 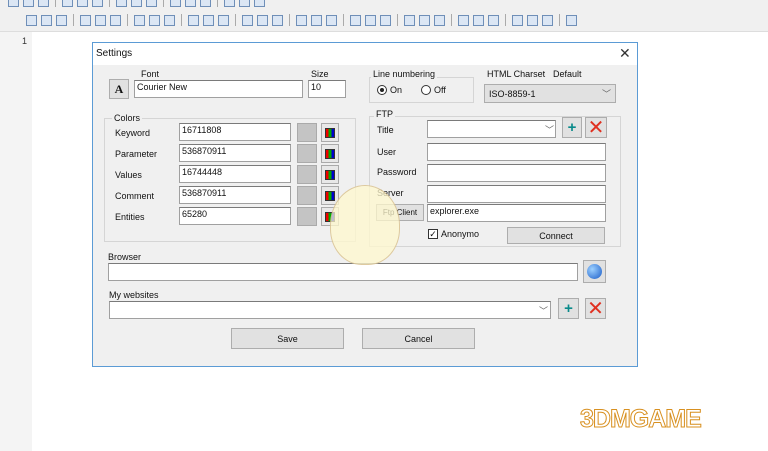 What do you see at coordinates (46, 20) in the screenshot?
I see `frame-bottom-icon` at bounding box center [46, 20].